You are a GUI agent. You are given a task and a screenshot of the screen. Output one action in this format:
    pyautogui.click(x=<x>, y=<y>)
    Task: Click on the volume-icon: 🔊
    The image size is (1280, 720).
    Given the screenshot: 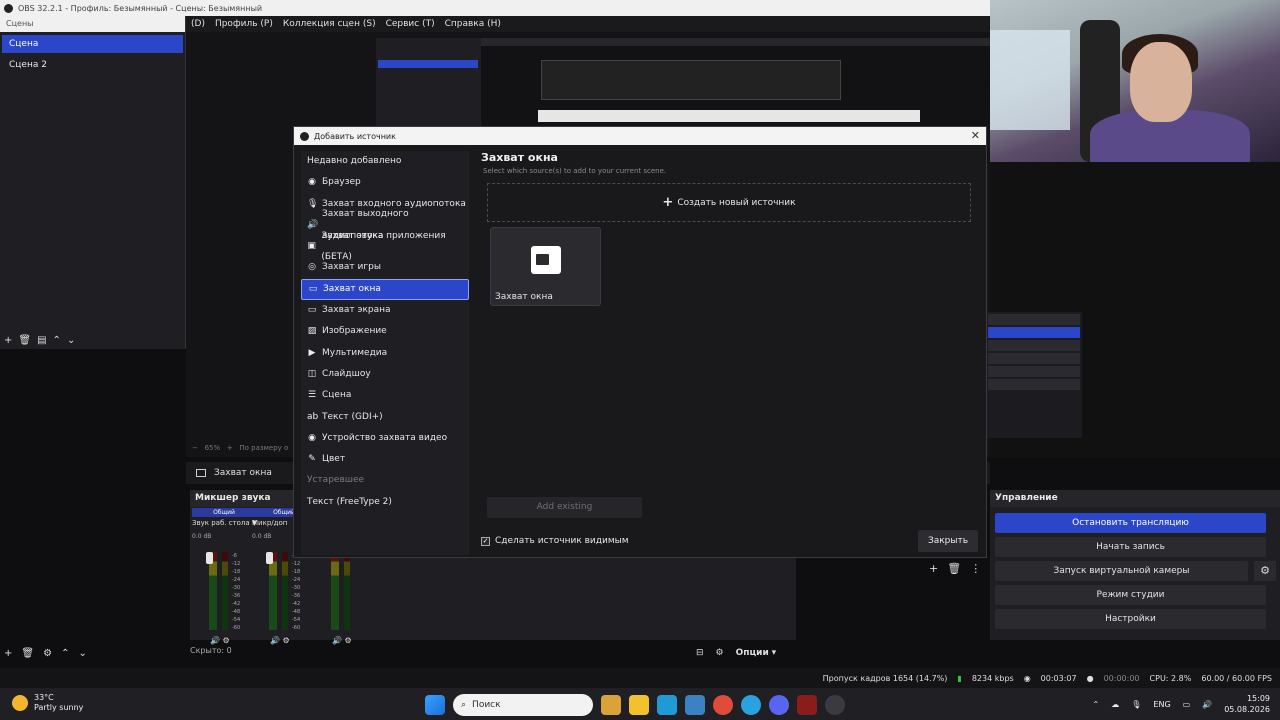 What is the action you would take?
    pyautogui.click(x=1207, y=704)
    